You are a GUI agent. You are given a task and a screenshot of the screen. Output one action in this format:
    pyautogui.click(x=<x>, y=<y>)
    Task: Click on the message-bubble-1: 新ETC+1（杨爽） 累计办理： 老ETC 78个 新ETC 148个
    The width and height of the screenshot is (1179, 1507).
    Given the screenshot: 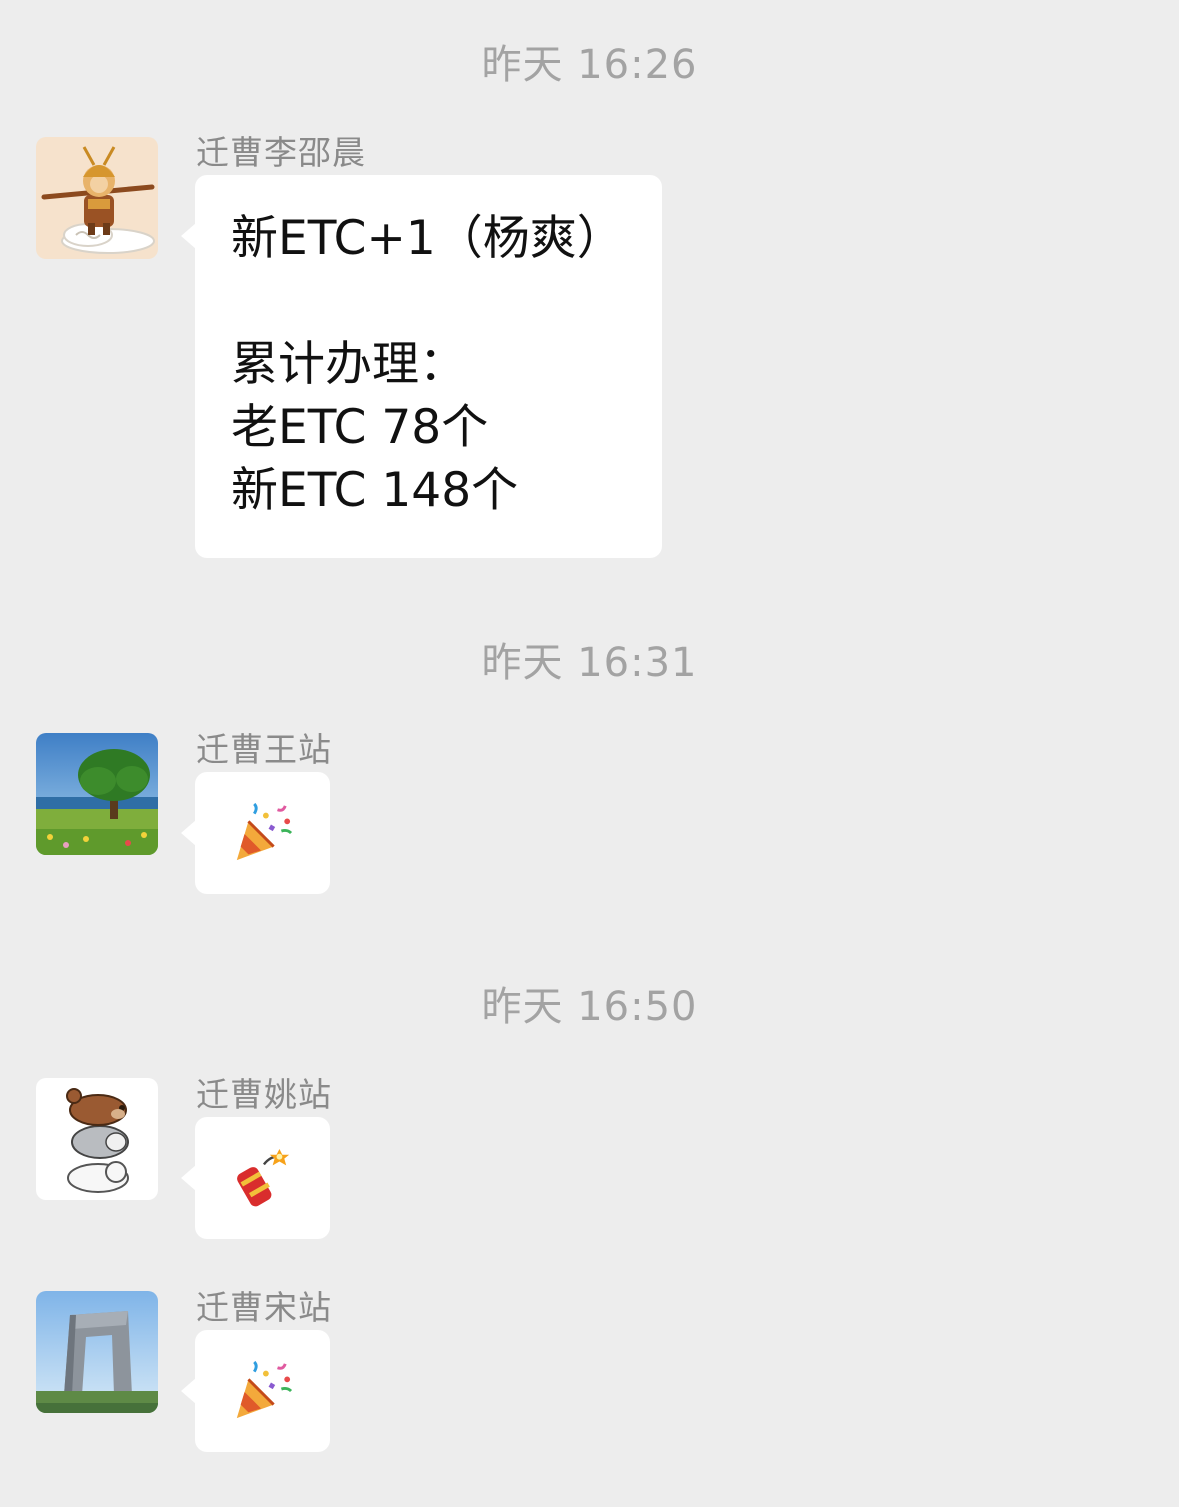 What is the action you would take?
    pyautogui.click(x=421, y=366)
    